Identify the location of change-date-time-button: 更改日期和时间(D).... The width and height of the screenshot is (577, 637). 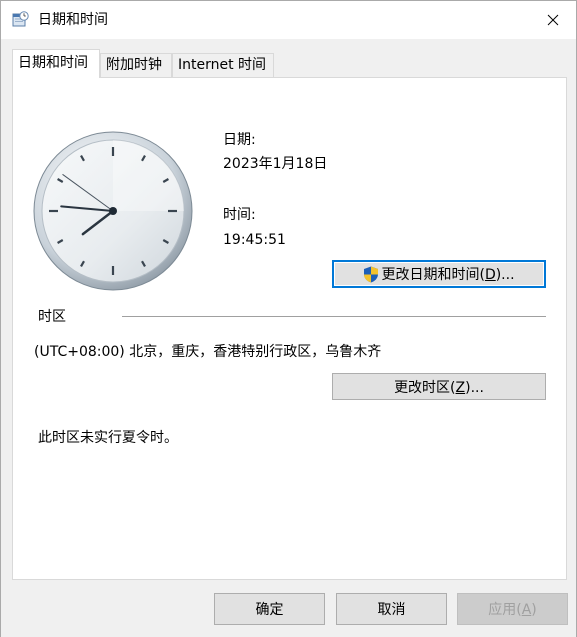
(439, 274).